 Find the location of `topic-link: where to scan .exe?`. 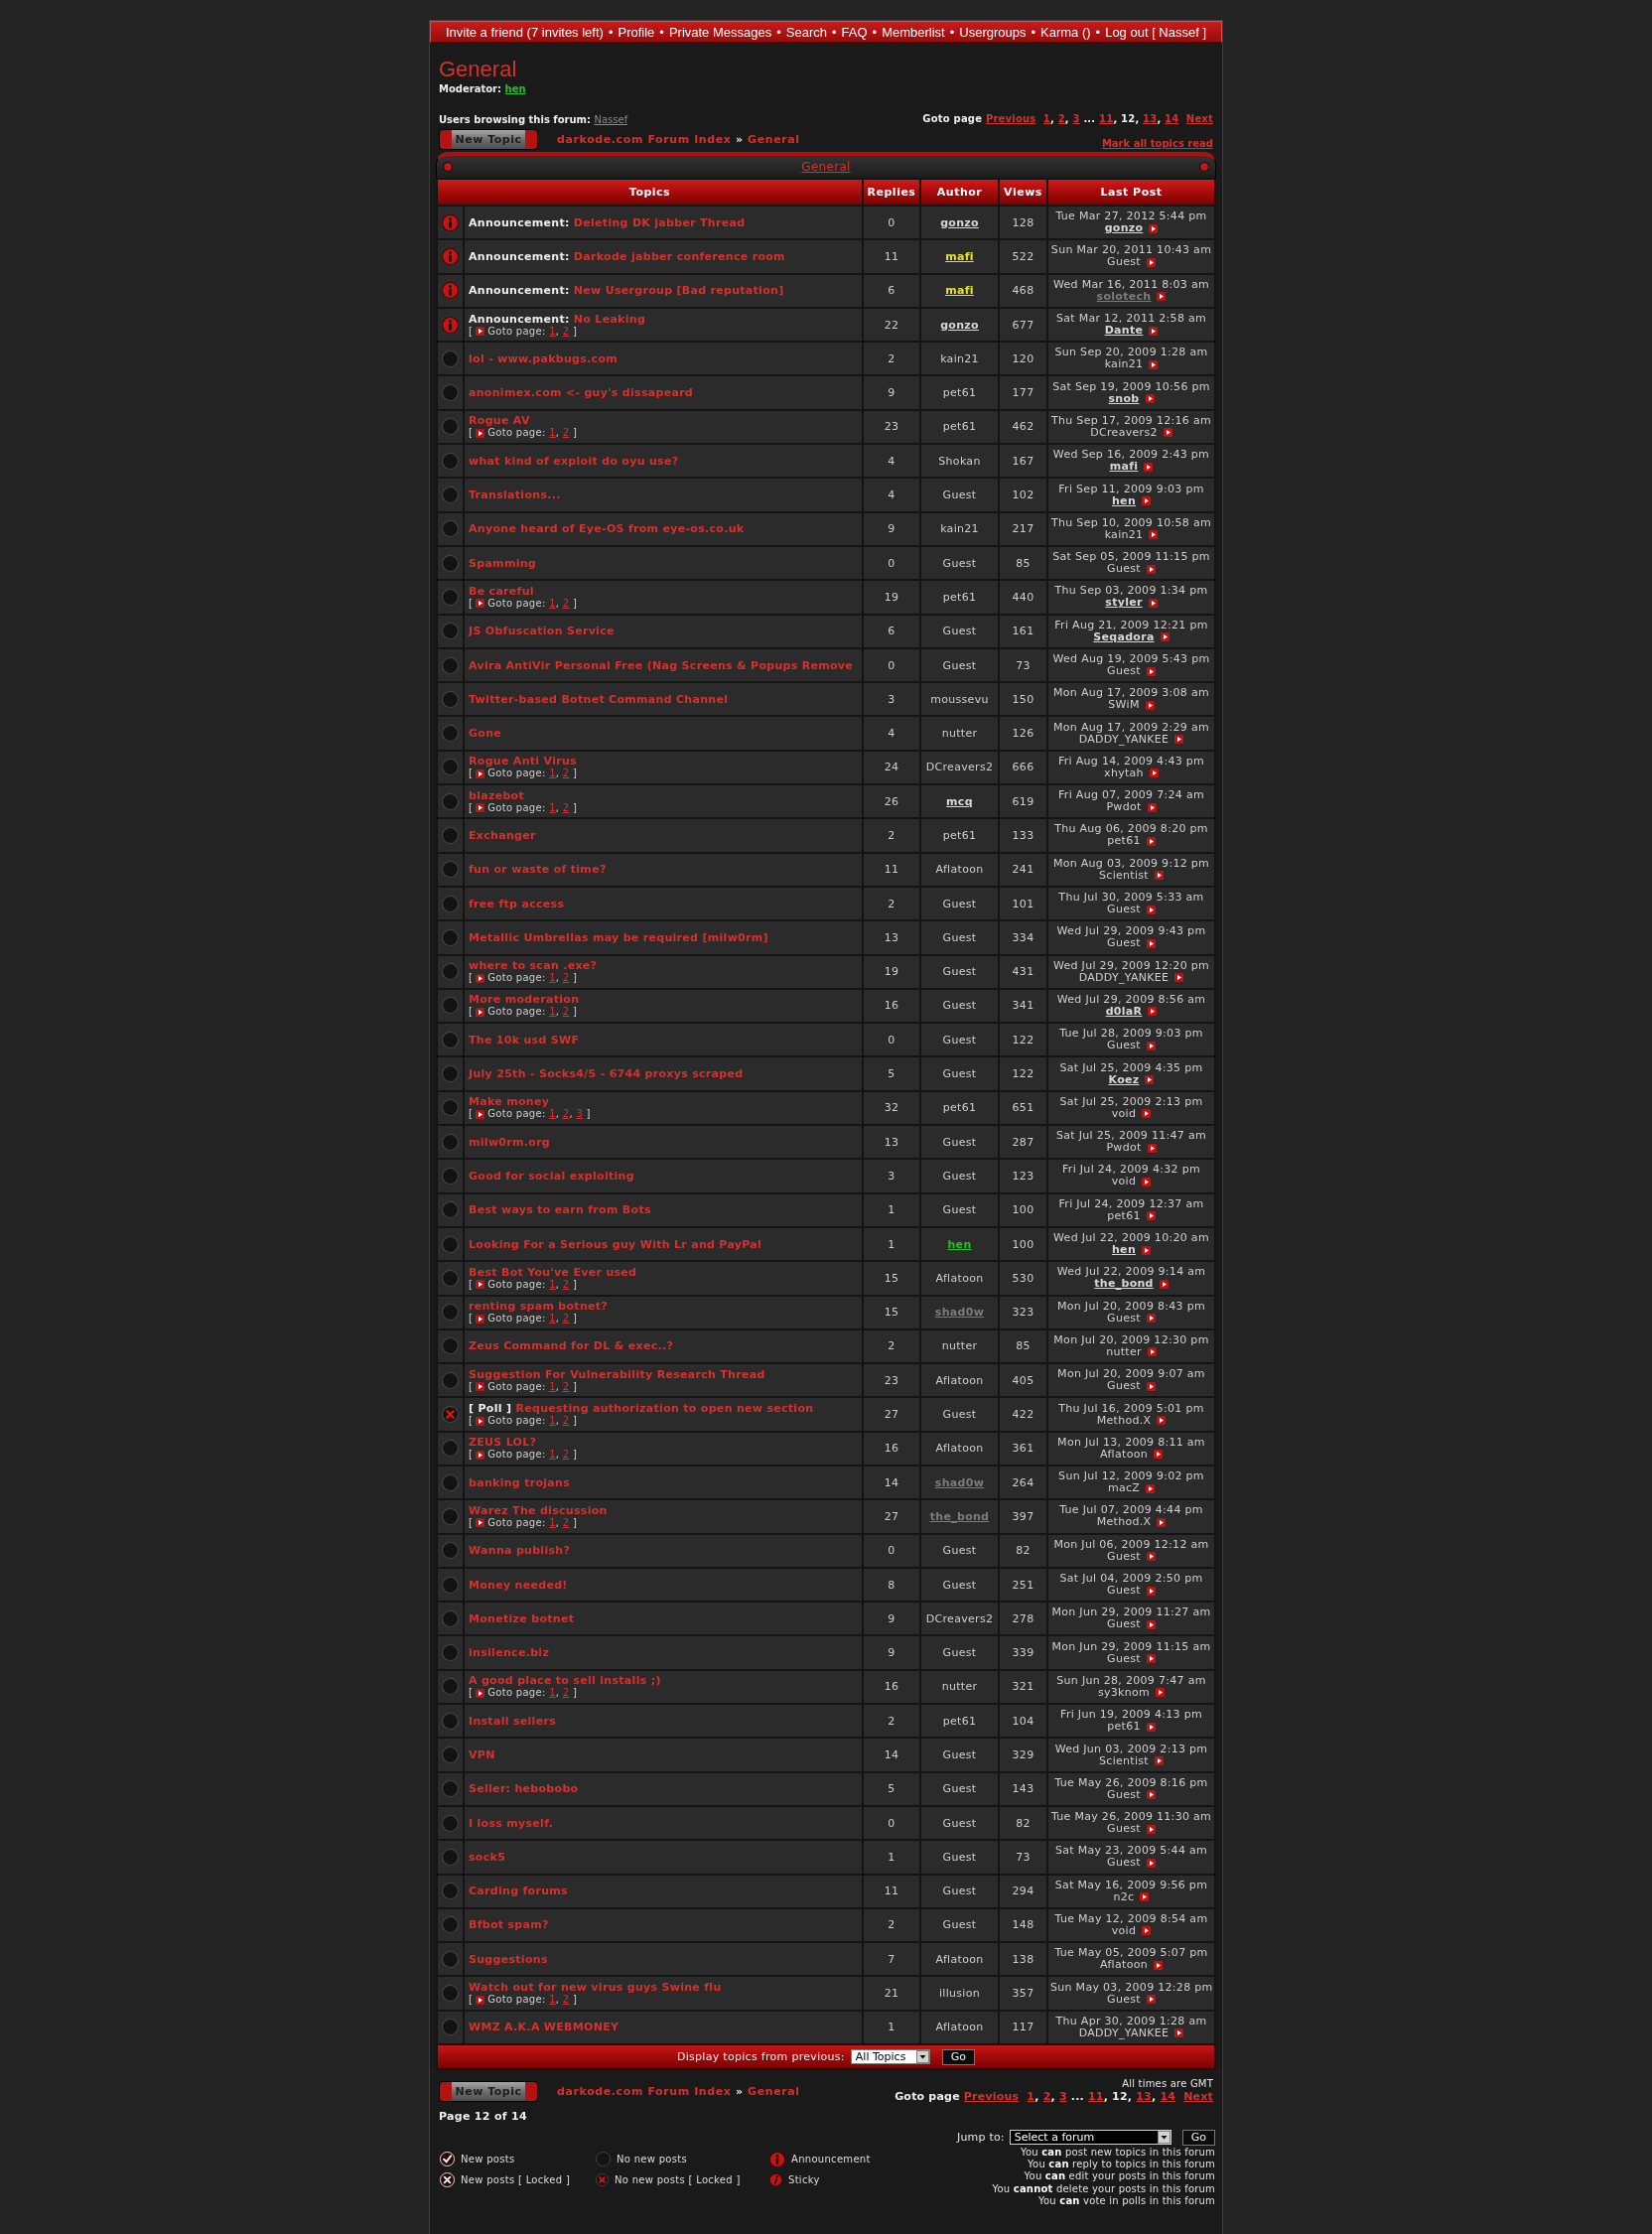

topic-link: where to scan .exe? is located at coordinates (534, 966).